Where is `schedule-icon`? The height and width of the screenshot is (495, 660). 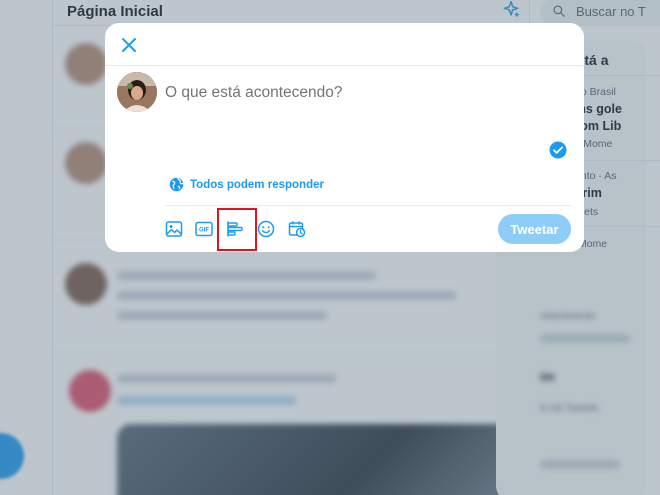
schedule-icon is located at coordinates (297, 229).